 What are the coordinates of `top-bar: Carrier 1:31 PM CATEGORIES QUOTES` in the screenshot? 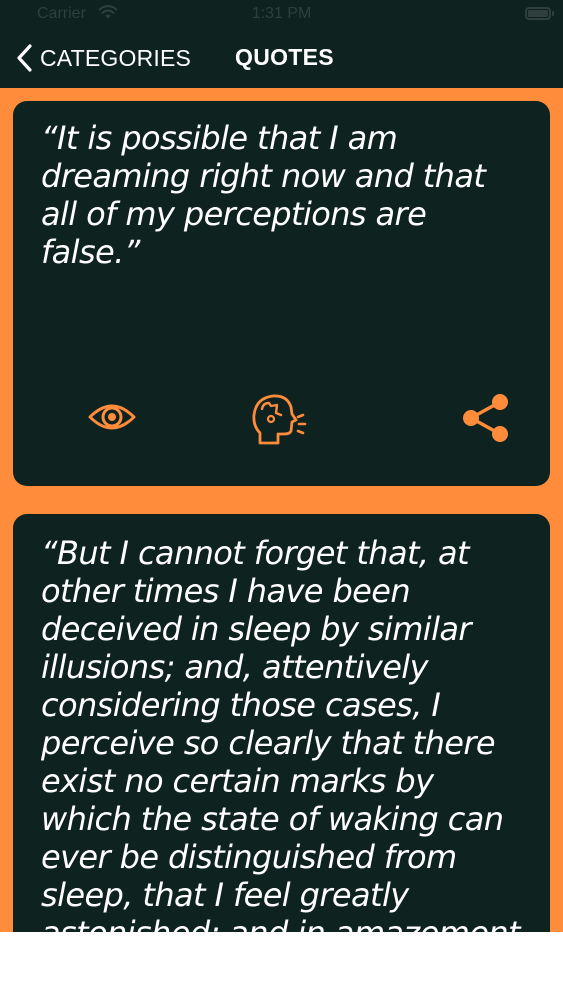 It's located at (281, 44).